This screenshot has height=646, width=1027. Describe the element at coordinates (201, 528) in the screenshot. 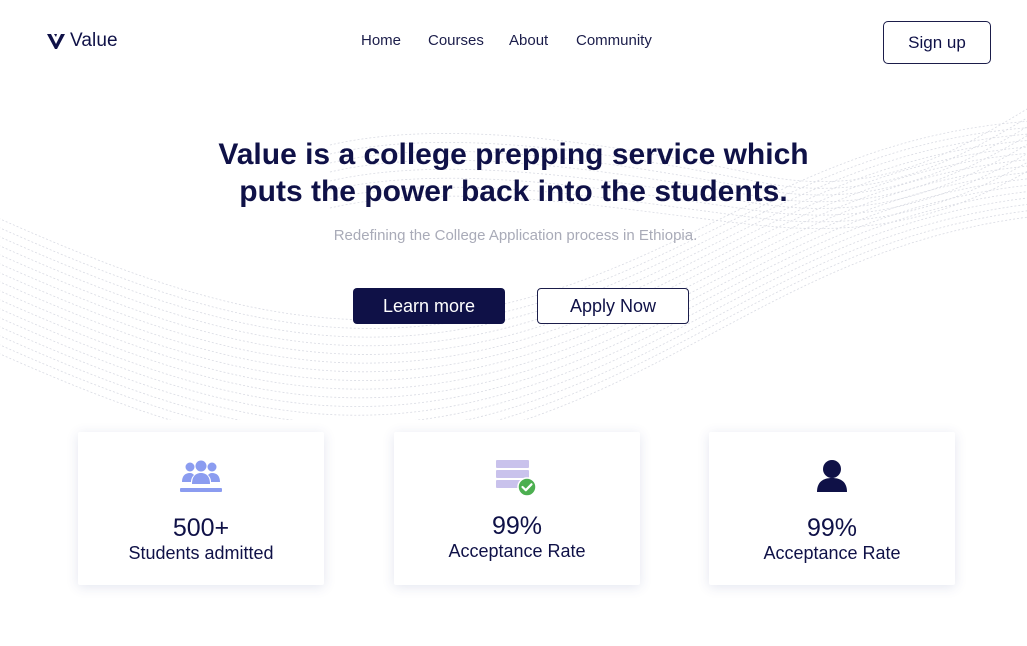

I see `stat-value: 500+` at that location.